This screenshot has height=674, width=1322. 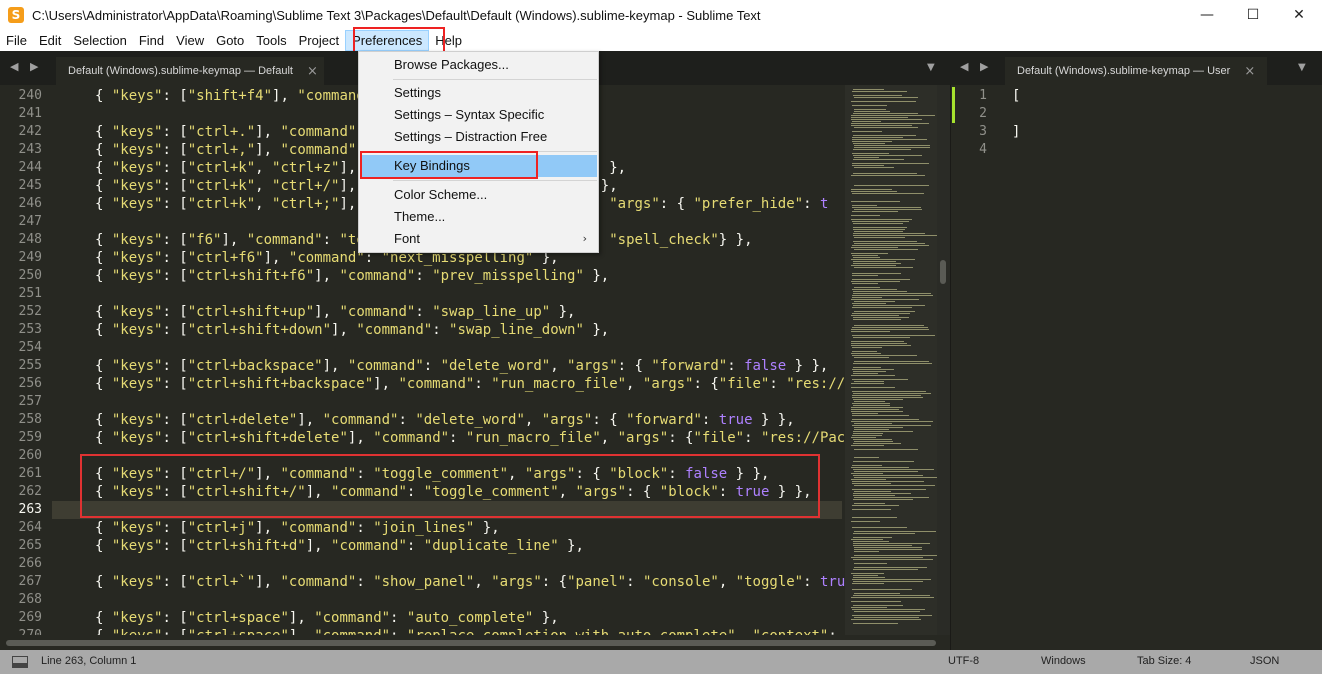 What do you see at coordinates (99, 40) in the screenshot?
I see `menu-selection: Selection` at bounding box center [99, 40].